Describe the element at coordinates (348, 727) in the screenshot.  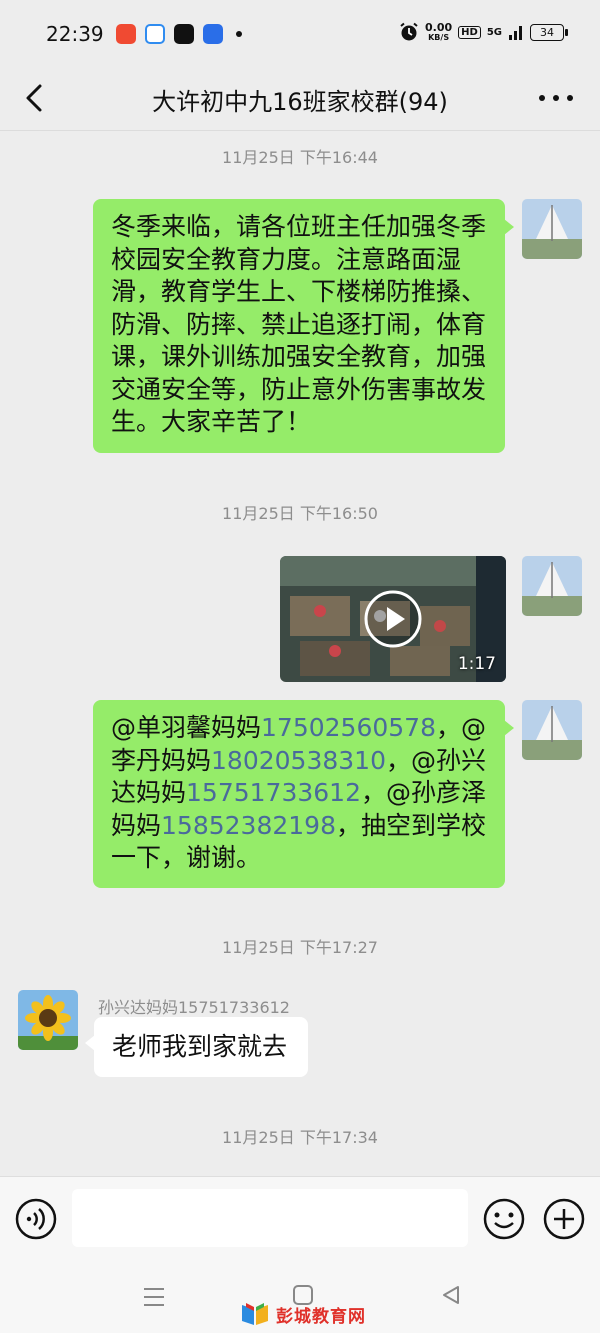
I see `phone-link: 17502560578` at that location.